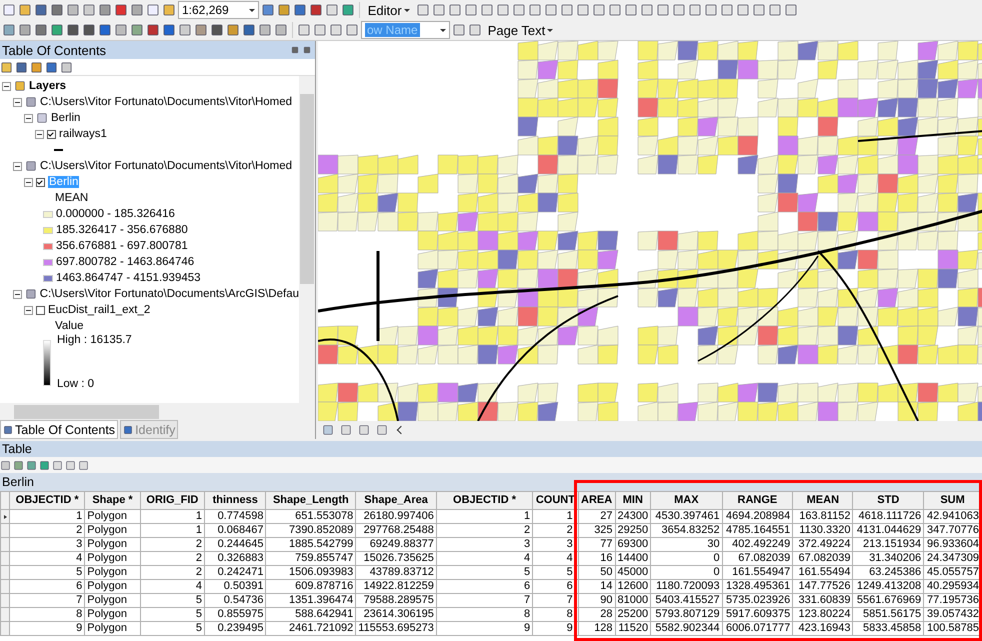 The height and width of the screenshot is (641, 982). What do you see at coordinates (389, 10) in the screenshot?
I see `editor-menu: Editor` at bounding box center [389, 10].